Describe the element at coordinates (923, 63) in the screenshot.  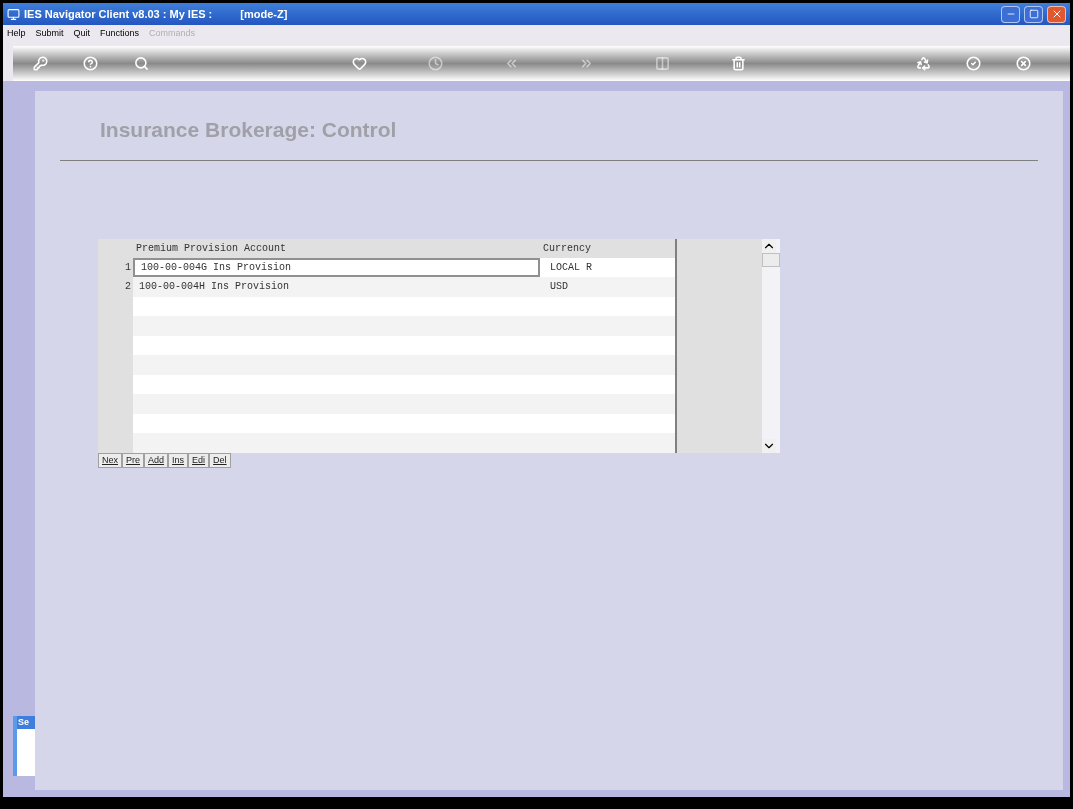
I see `recycle-icon` at that location.